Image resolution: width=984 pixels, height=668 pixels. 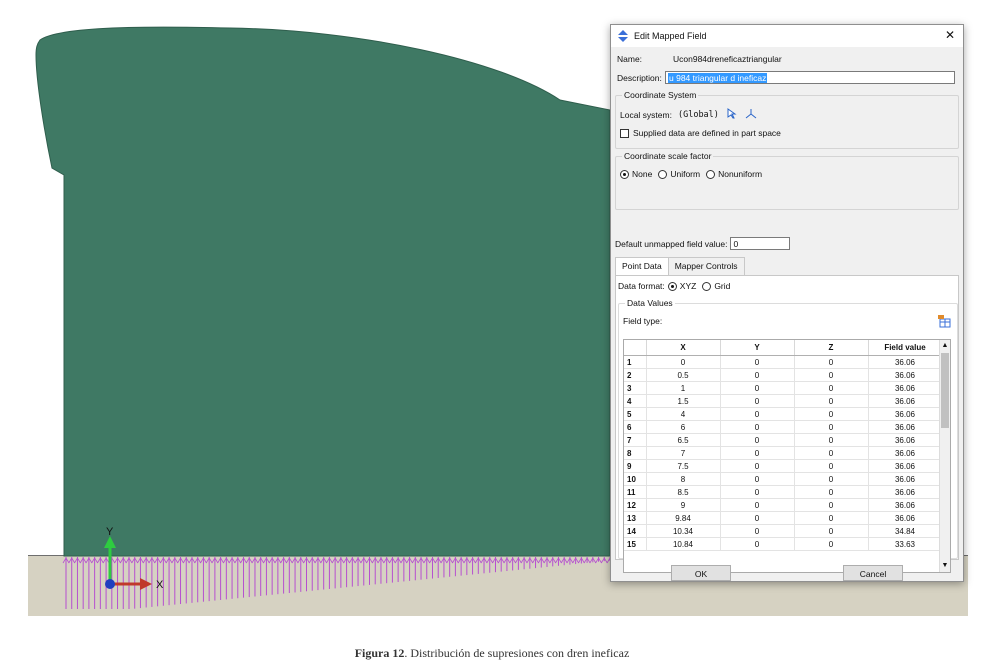 What do you see at coordinates (873, 573) in the screenshot?
I see `cancel-button: Cancel` at bounding box center [873, 573].